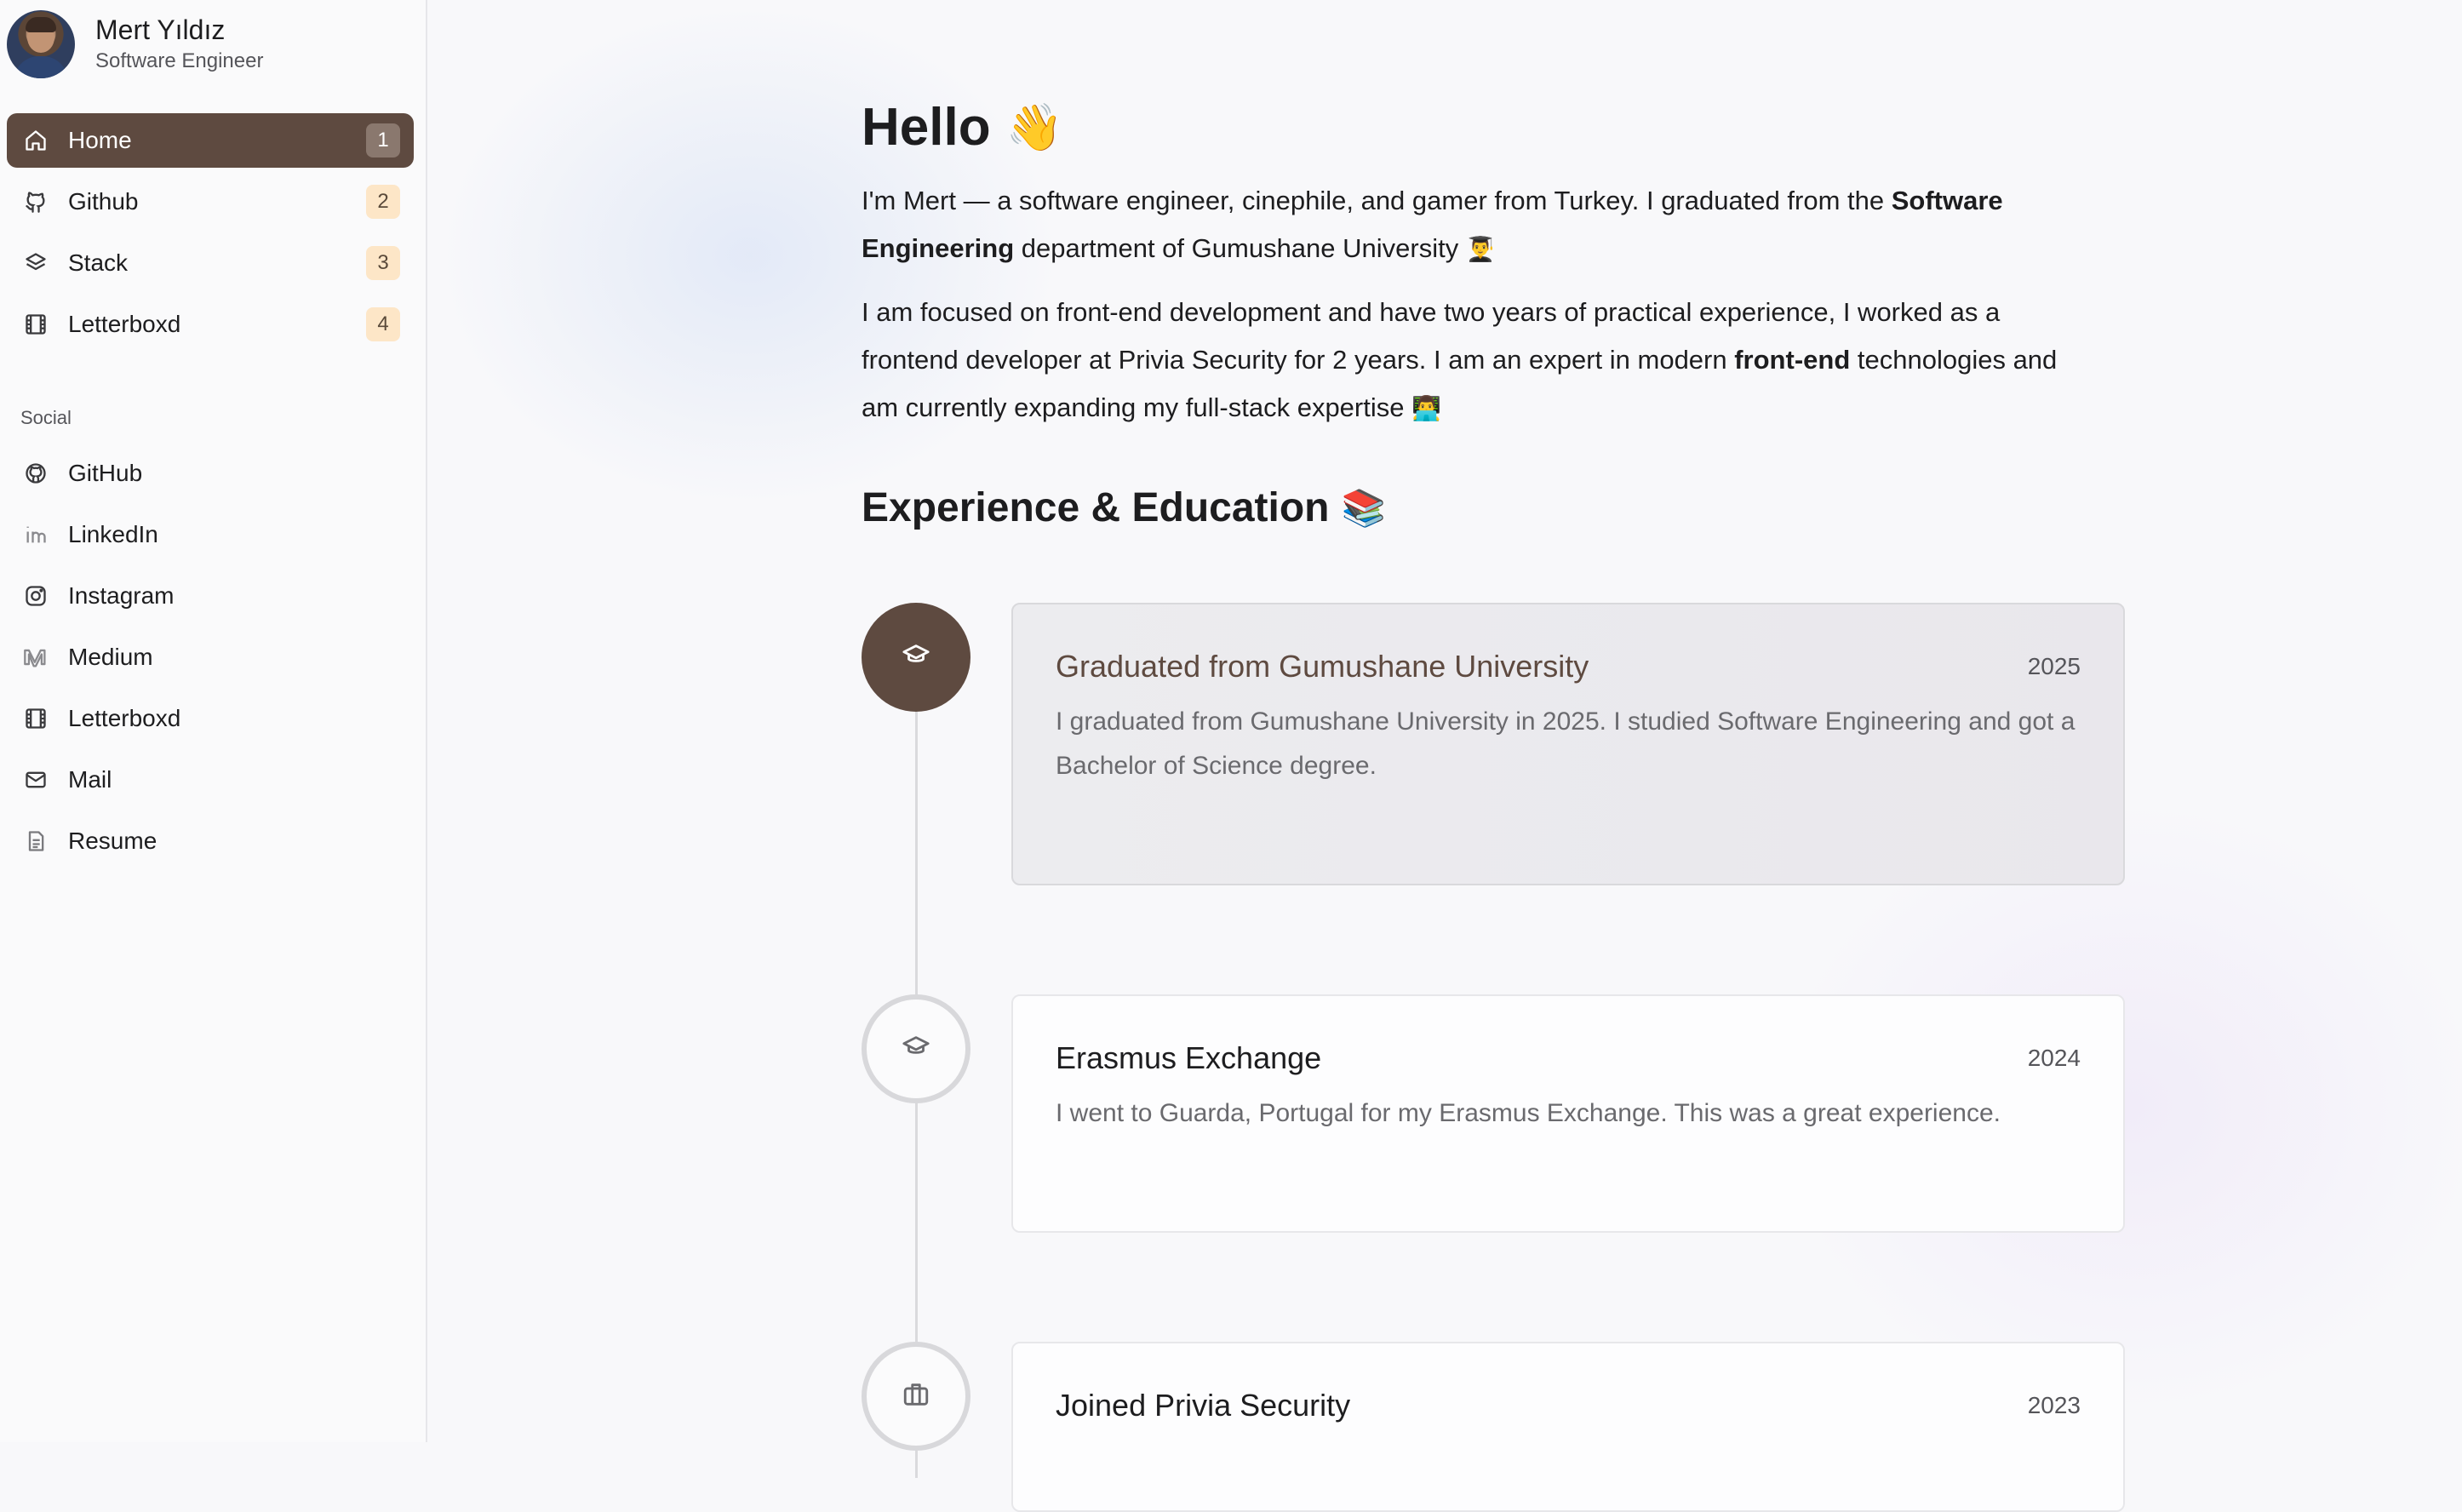  I want to click on nav-item-stack: Stack 3, so click(210, 263).